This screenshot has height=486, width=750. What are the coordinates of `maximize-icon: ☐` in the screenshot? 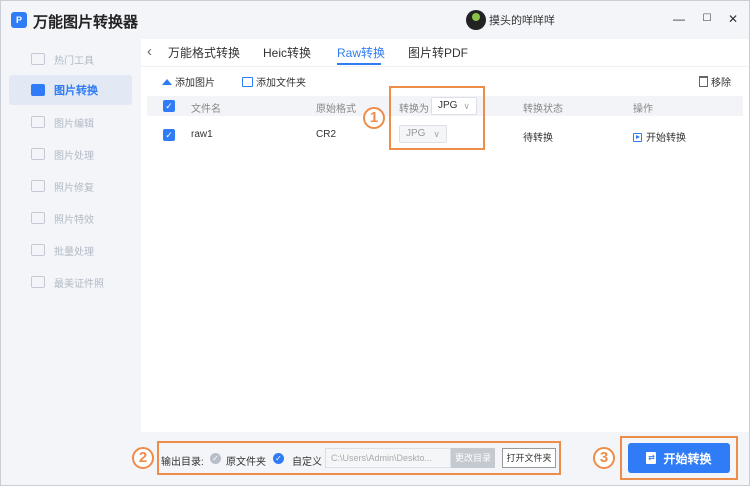 It's located at (707, 19).